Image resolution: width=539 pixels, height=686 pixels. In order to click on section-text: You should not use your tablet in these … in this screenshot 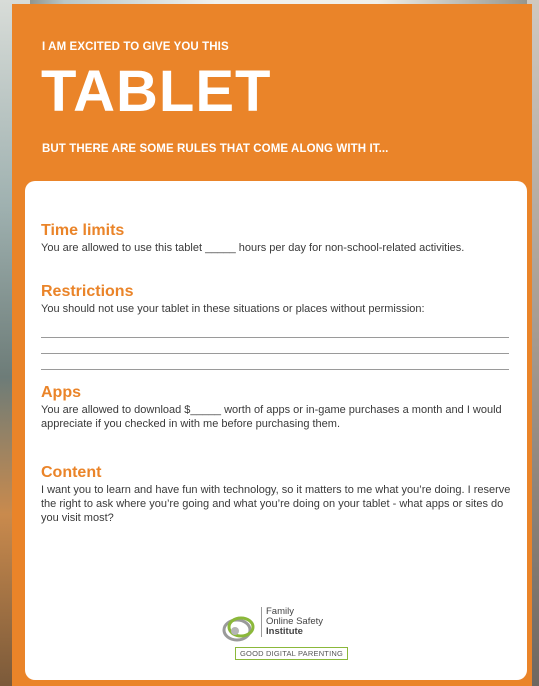, I will do `click(233, 309)`.